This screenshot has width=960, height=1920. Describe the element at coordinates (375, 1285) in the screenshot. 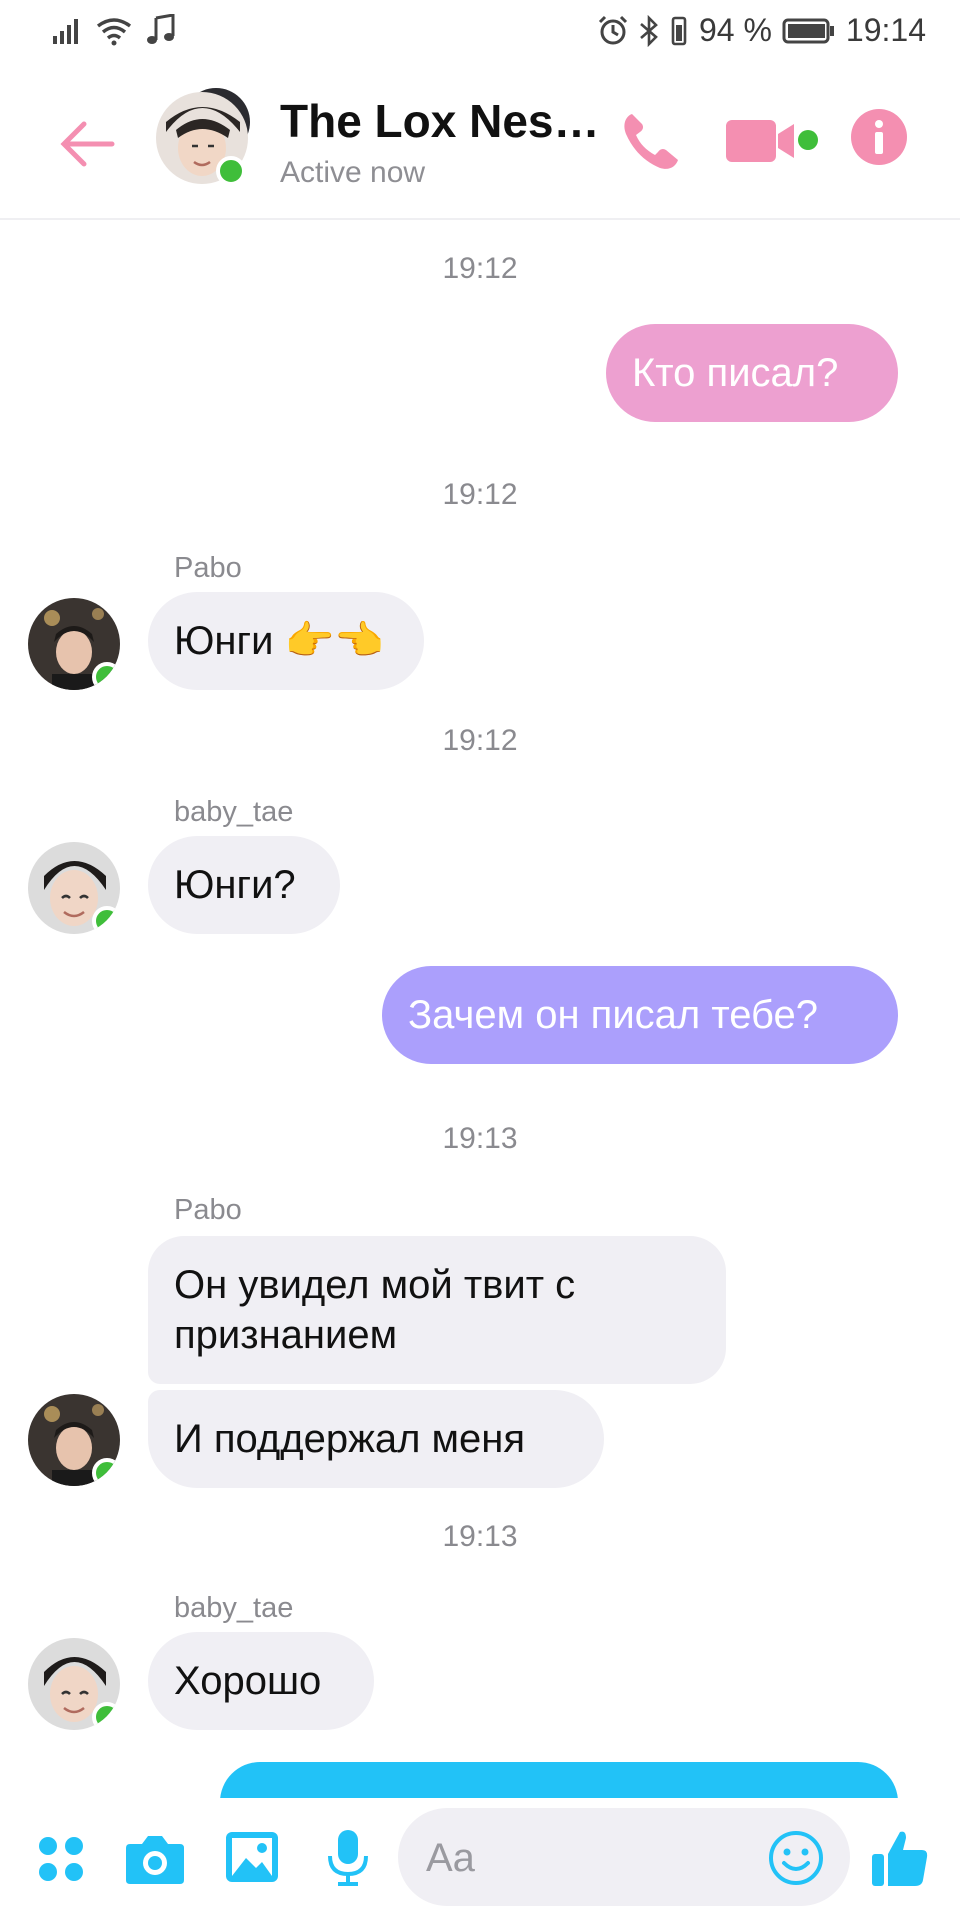

I see `message-line: Он увидел мой твит с` at that location.